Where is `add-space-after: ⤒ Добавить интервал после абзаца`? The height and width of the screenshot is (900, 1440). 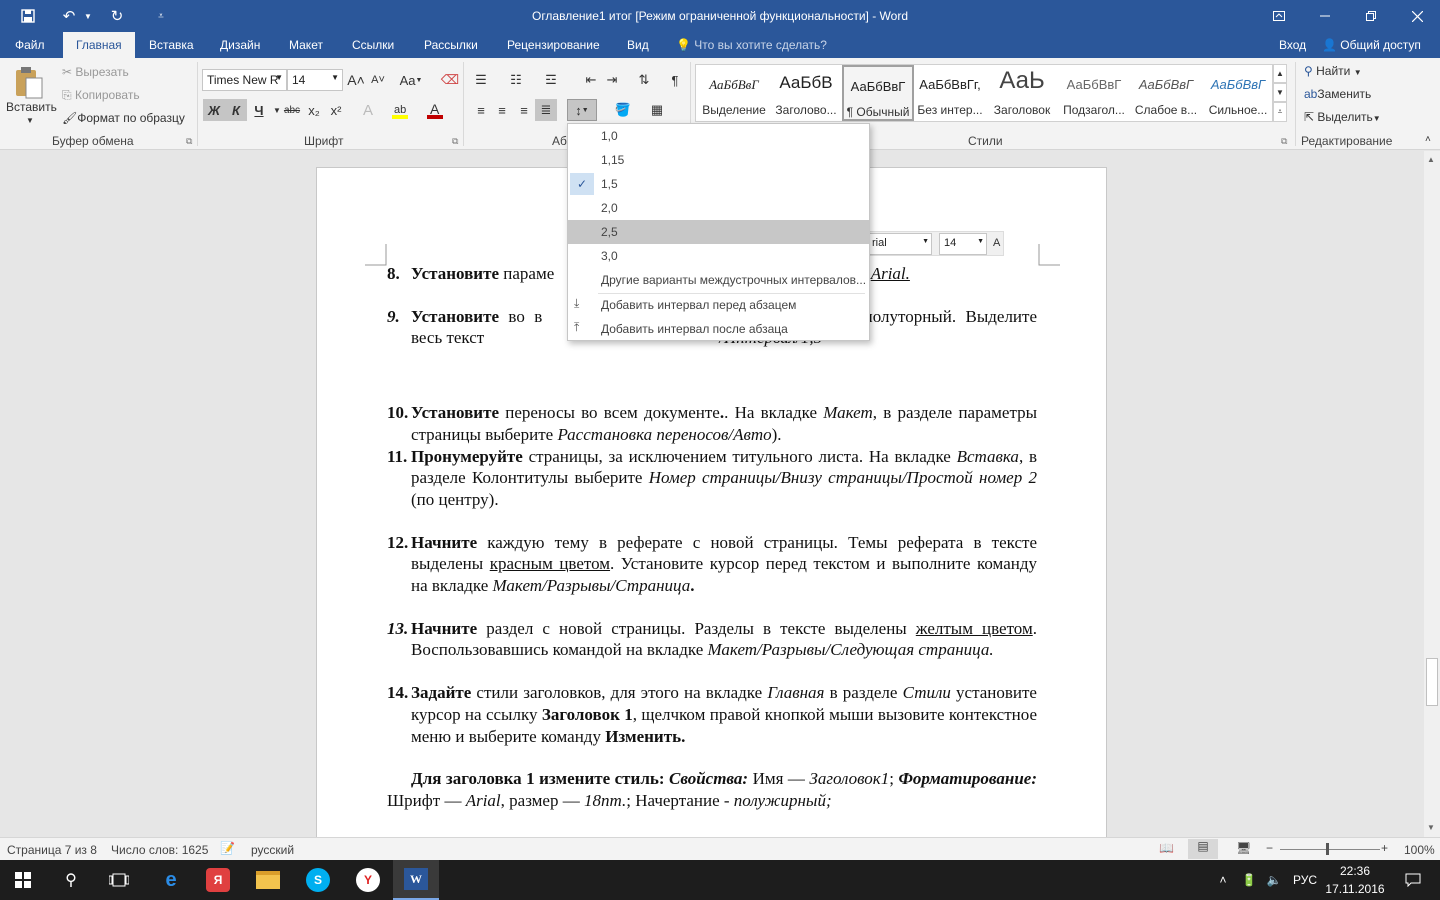 add-space-after: ⤒ Добавить интервал после абзаца is located at coordinates (718, 329).